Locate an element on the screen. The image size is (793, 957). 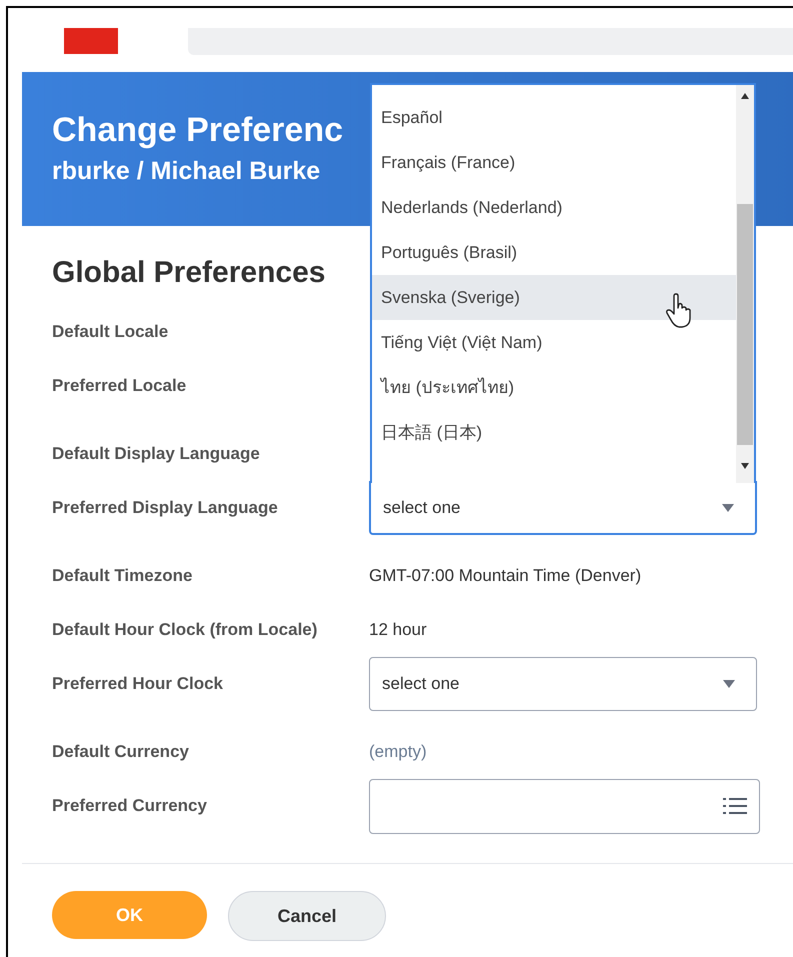
scrollbar is located at coordinates (745, 284).